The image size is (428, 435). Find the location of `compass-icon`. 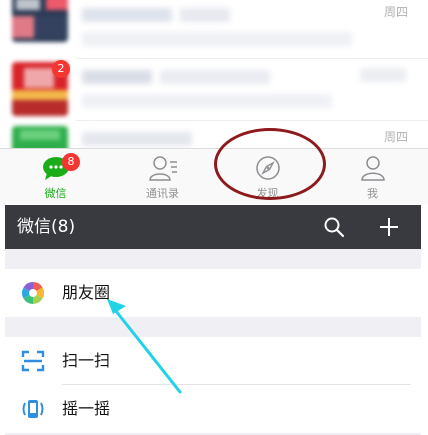

compass-icon is located at coordinates (267, 168).